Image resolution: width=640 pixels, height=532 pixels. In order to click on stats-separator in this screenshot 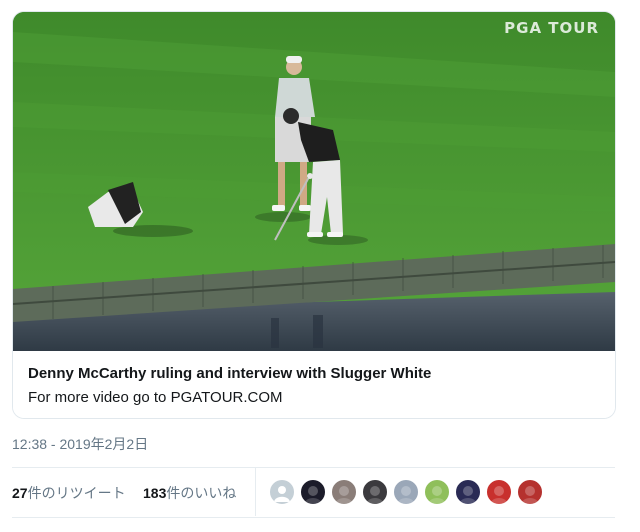, I will do `click(255, 492)`.